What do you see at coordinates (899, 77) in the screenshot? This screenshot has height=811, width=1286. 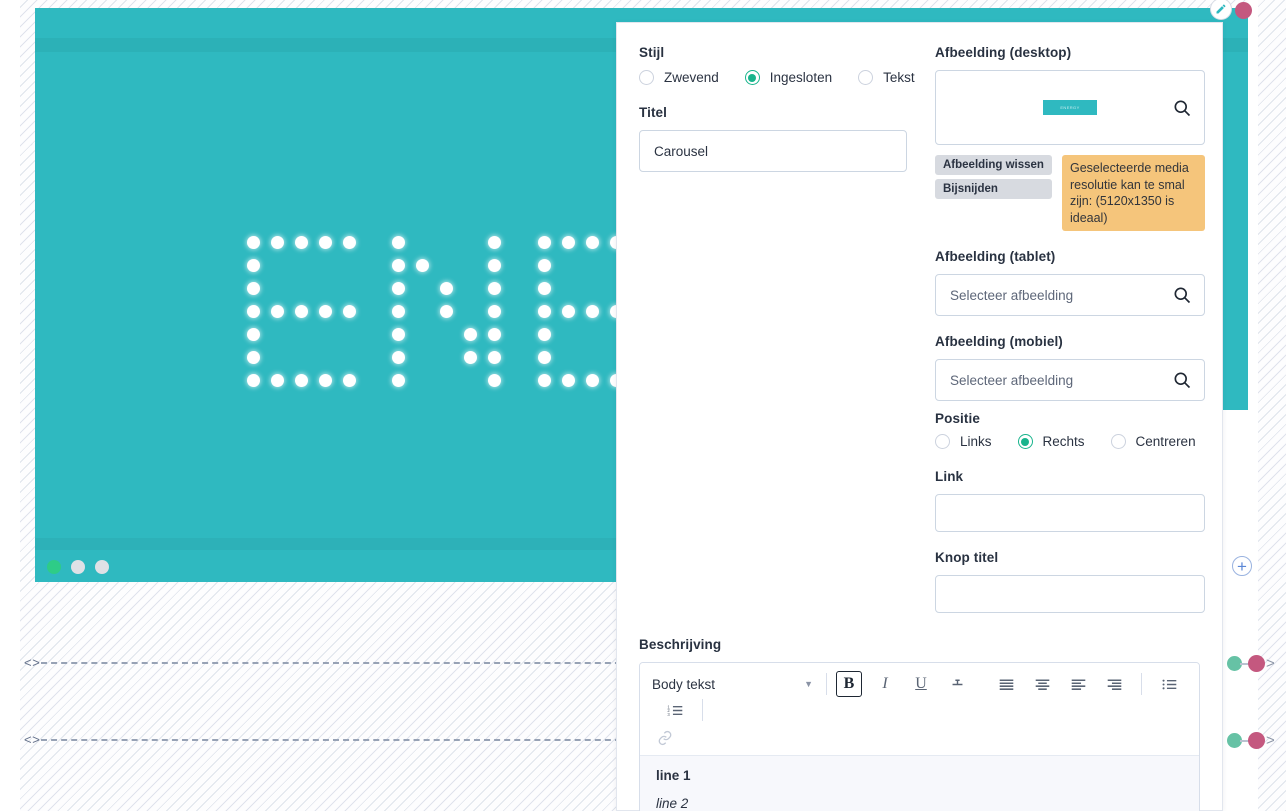 I see `style-radio-tekst-label: Tekst` at bounding box center [899, 77].